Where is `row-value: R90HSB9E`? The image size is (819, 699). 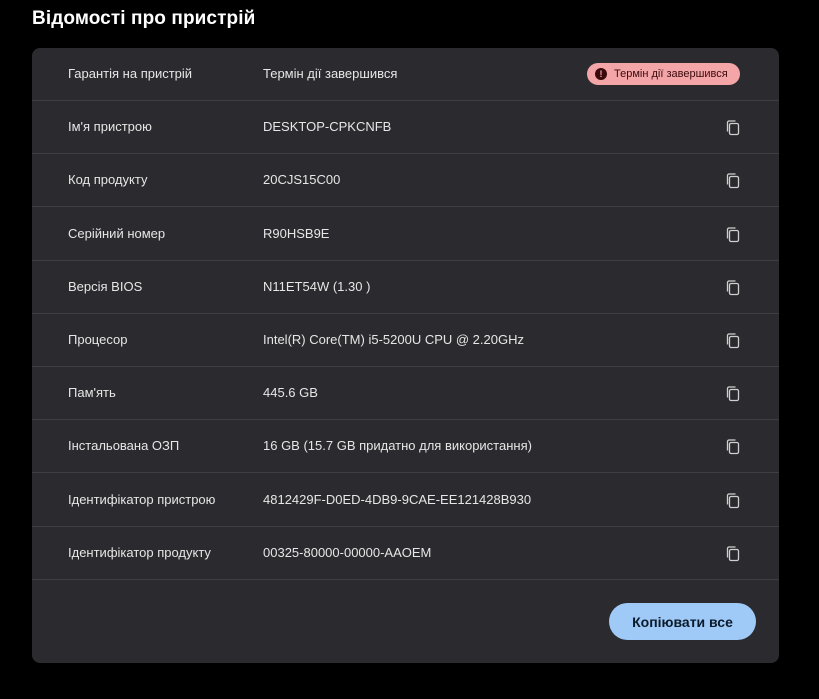 row-value: R90HSB9E is located at coordinates (296, 233).